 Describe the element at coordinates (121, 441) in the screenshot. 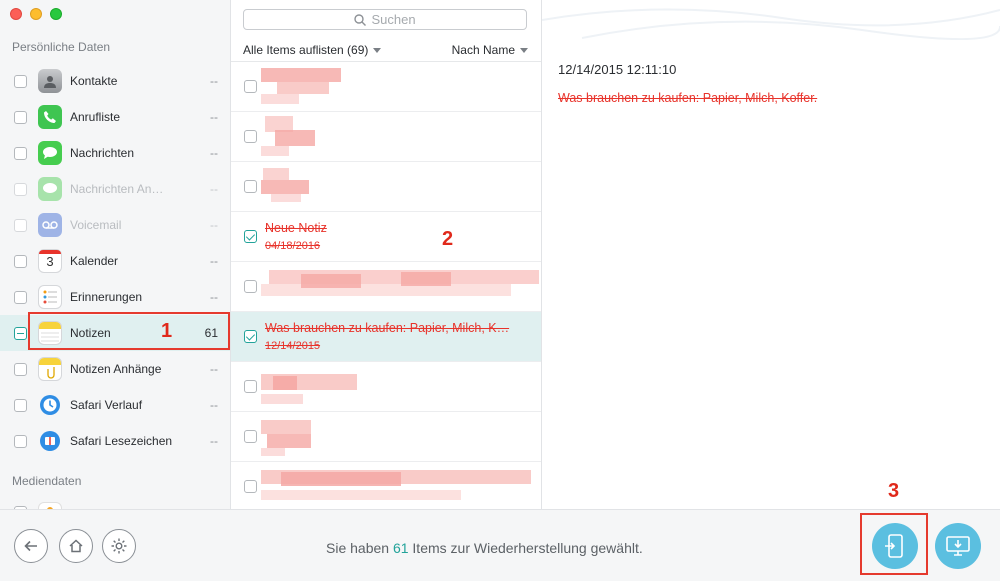

I see `sidebar-item-label: Safari Lesezeichen` at that location.